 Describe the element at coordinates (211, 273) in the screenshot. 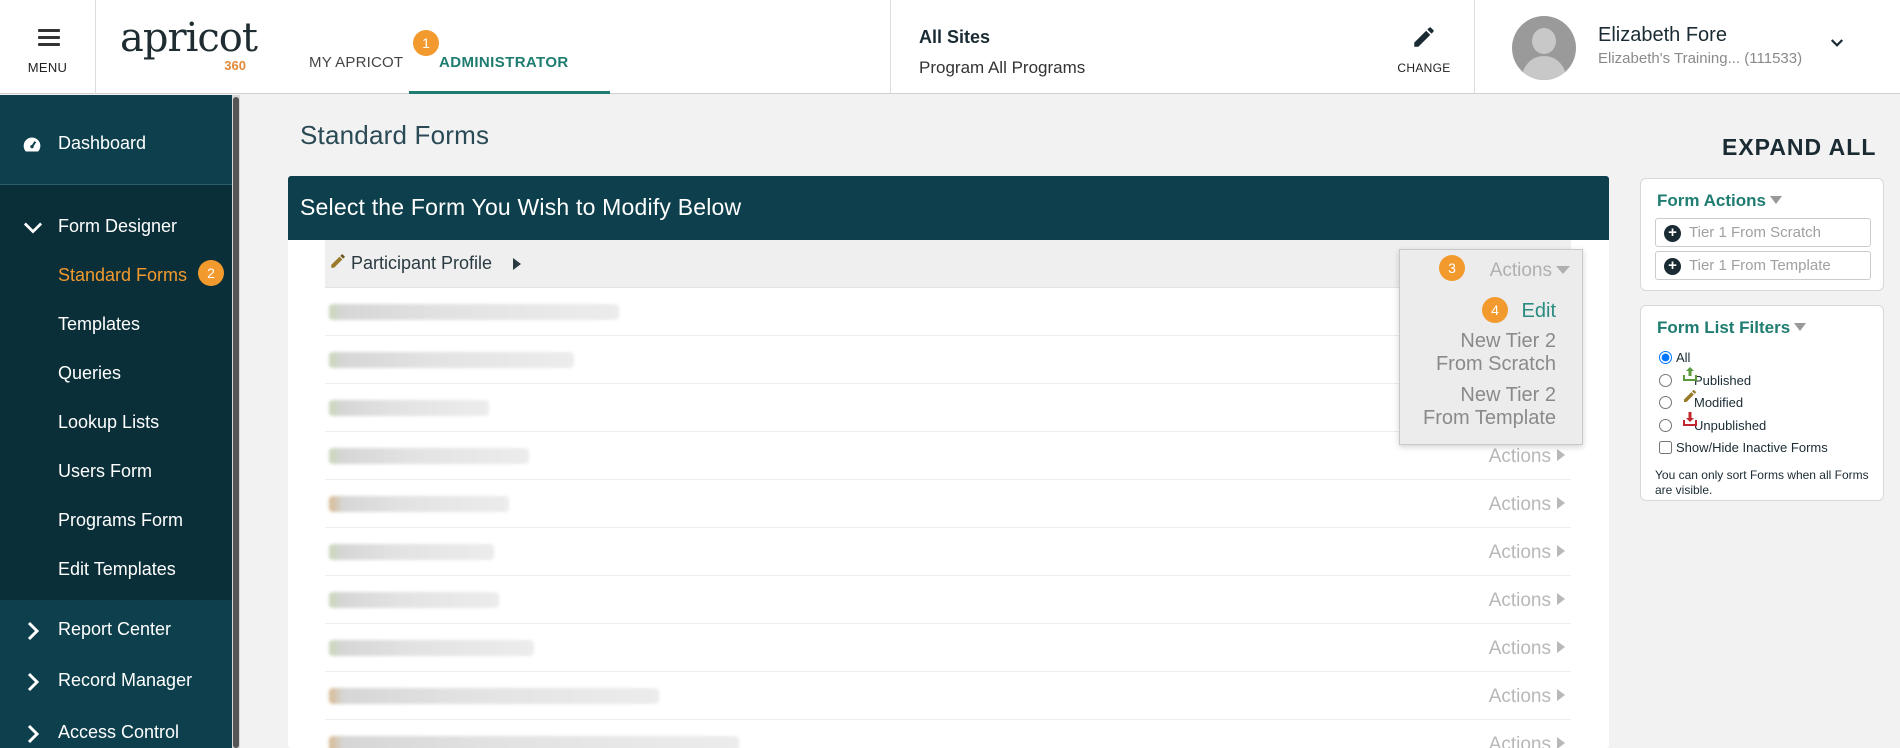

I see `step-badge-2: 2` at that location.